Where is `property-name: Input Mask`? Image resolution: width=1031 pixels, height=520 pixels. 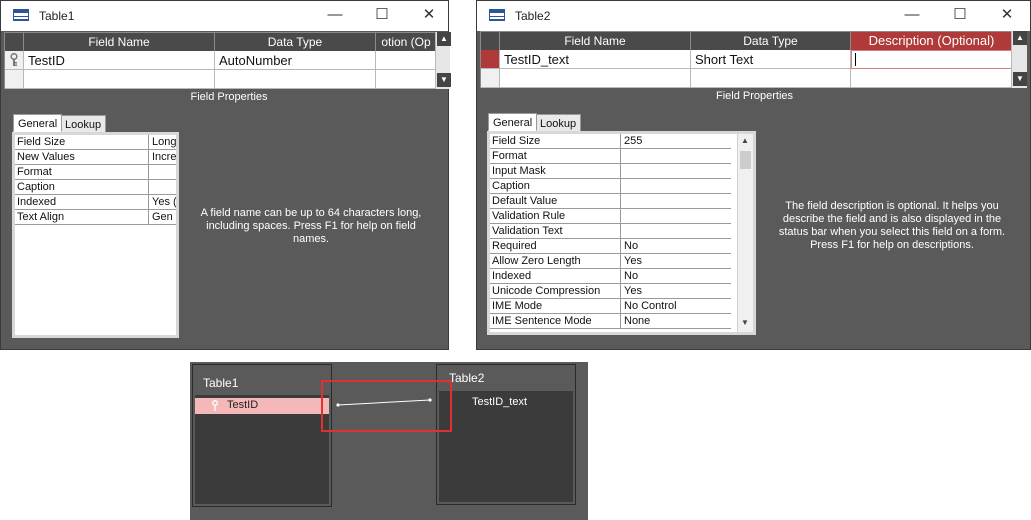
property-name: Input Mask is located at coordinates (519, 171).